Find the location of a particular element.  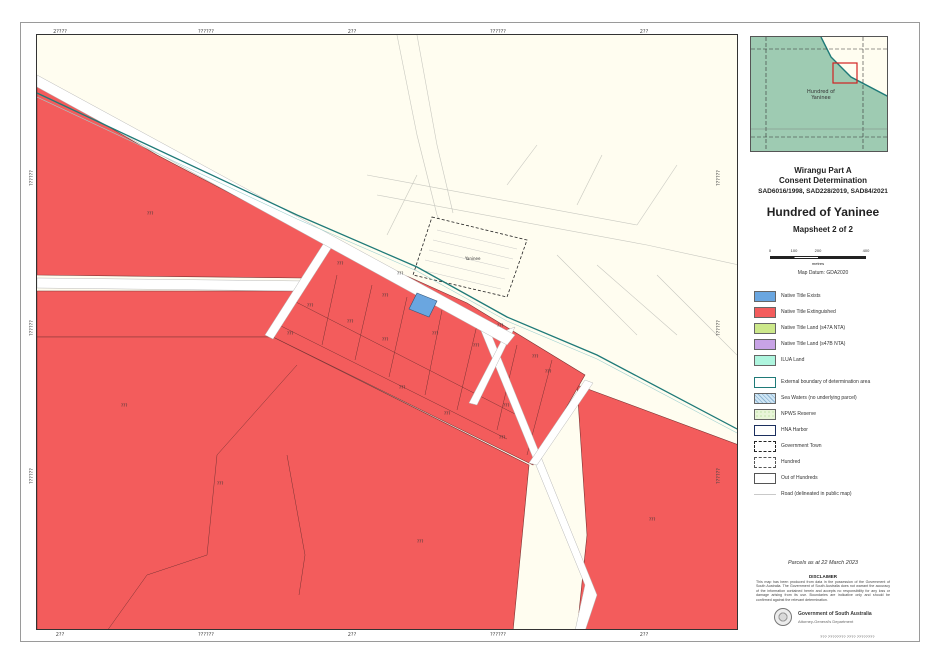

state-seal-icon is located at coordinates (783, 617).